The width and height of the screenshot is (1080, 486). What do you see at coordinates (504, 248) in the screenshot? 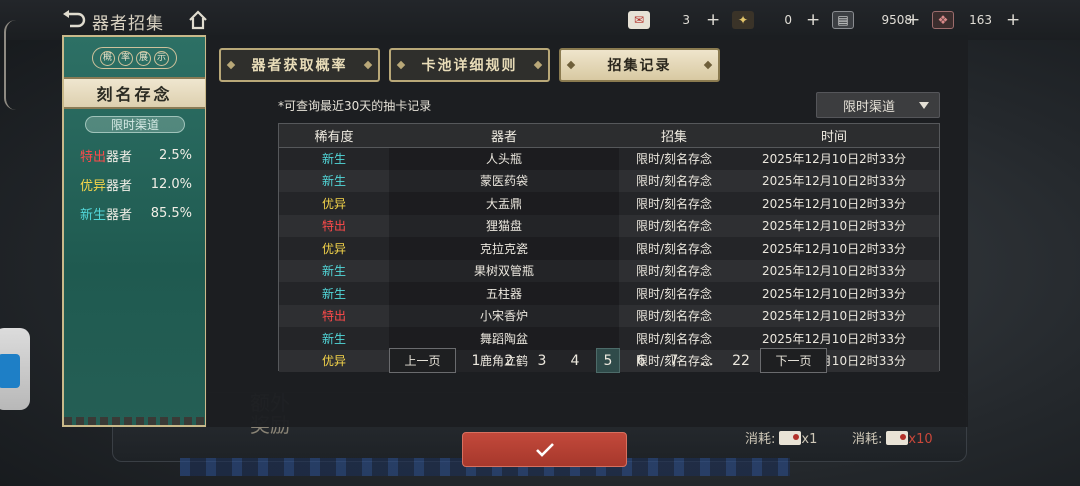
I see `cell-item: 克拉克瓷` at bounding box center [504, 248].